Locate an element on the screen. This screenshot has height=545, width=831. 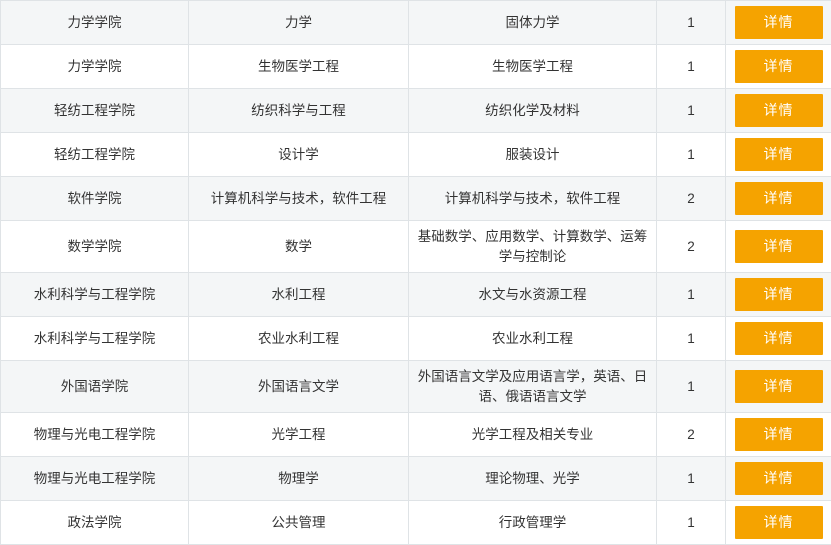
table-row: 外国语学院外国语言文学外国语言文学及应用语言学，英语、日语、俄语语言文学1 详情 is located at coordinates (416, 387).